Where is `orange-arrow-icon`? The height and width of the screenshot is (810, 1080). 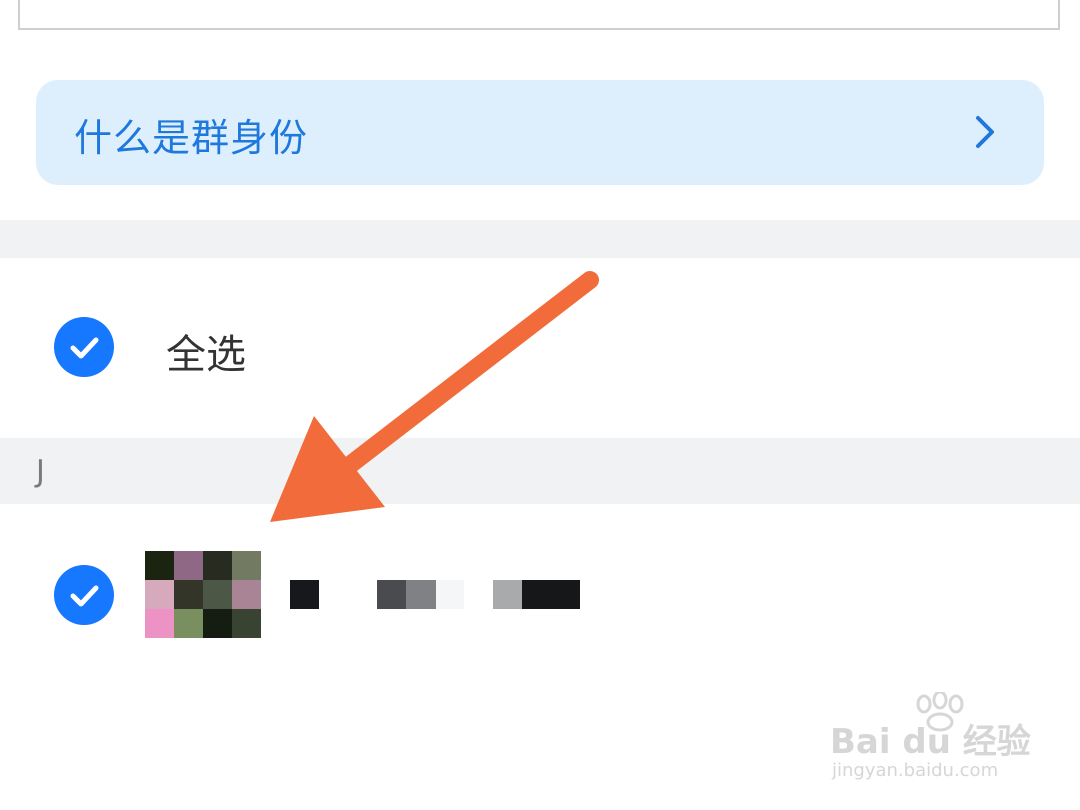
orange-arrow-icon is located at coordinates (434, 396).